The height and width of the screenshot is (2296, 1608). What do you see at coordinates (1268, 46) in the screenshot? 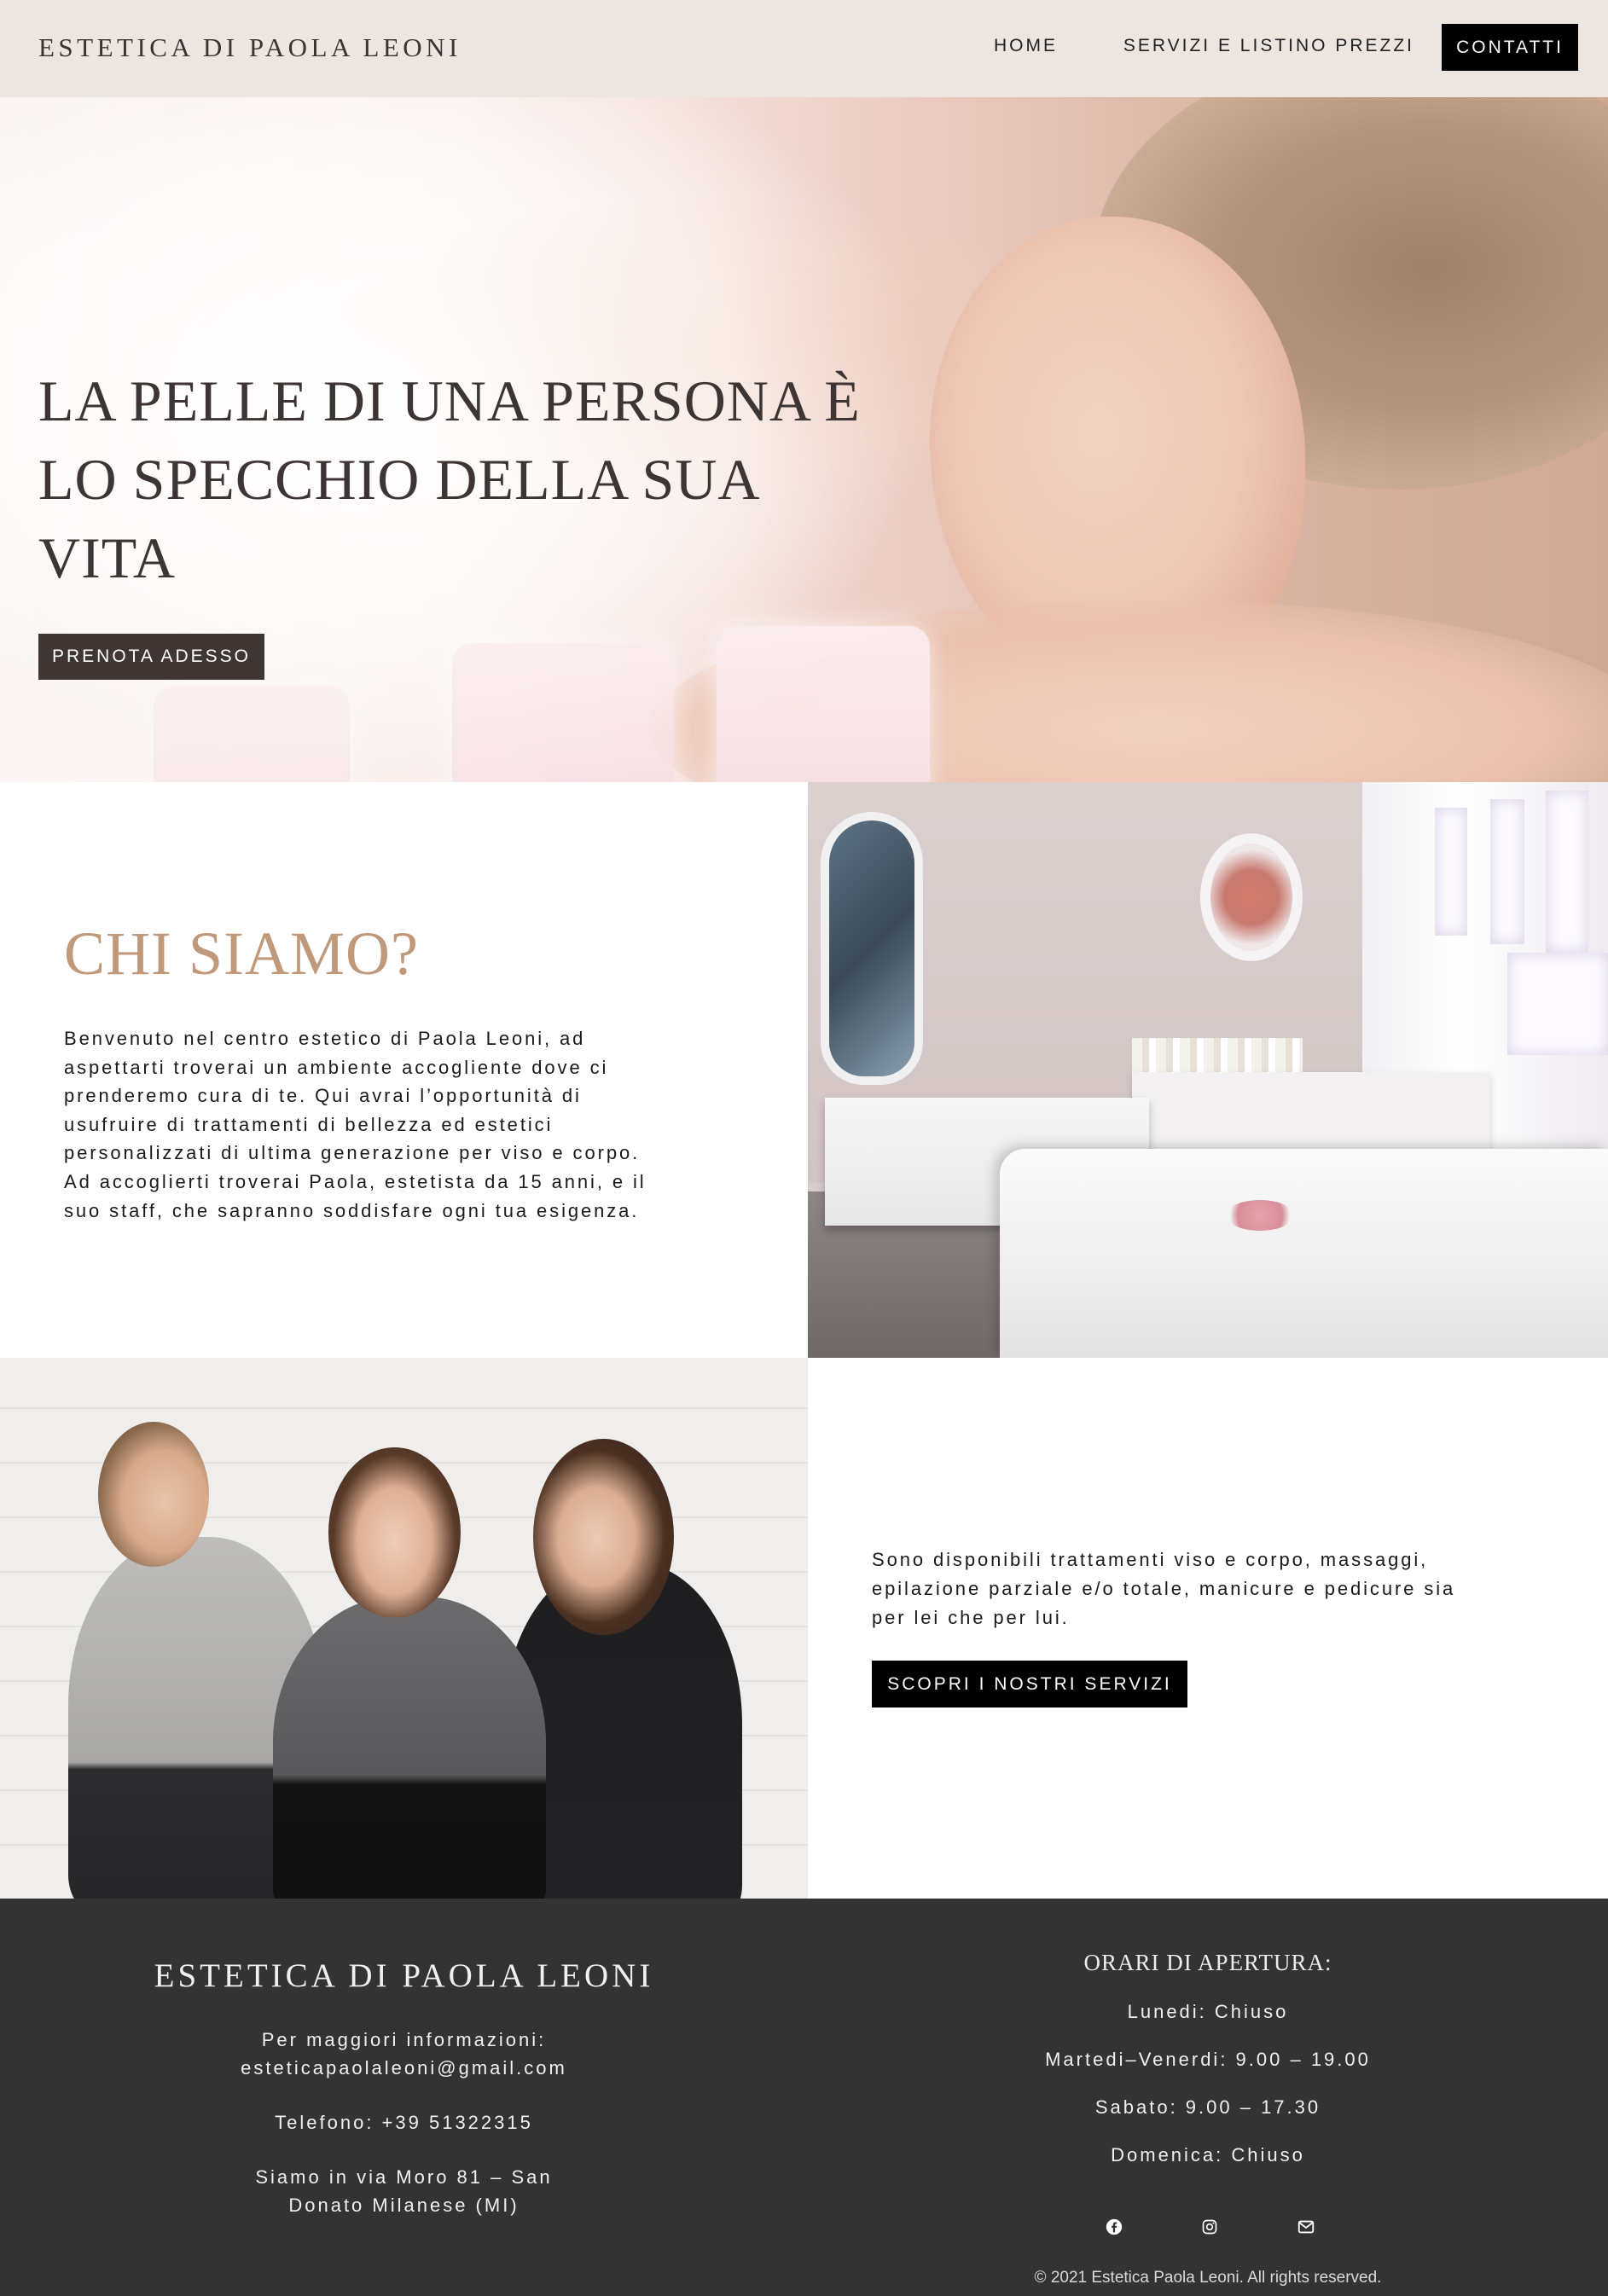
I see `nav-servizi-link: SERVIZI E LISTINO PREZZI` at bounding box center [1268, 46].